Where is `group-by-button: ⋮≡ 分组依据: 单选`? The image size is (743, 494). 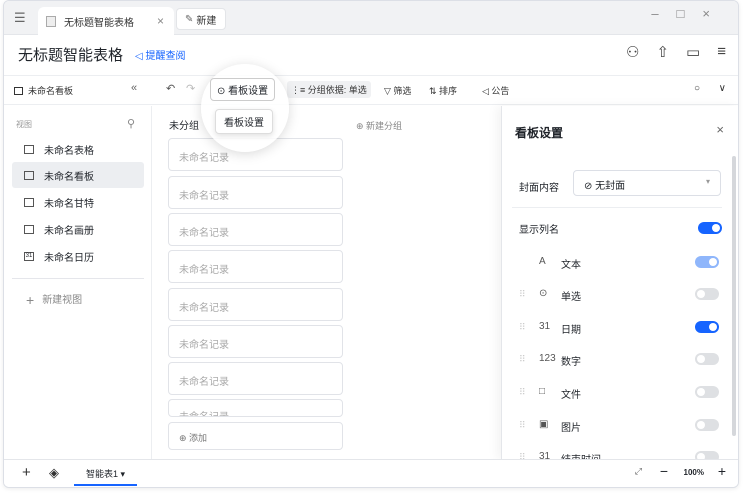 group-by-button: ⋮≡ 分组依据: 单选 is located at coordinates (329, 89).